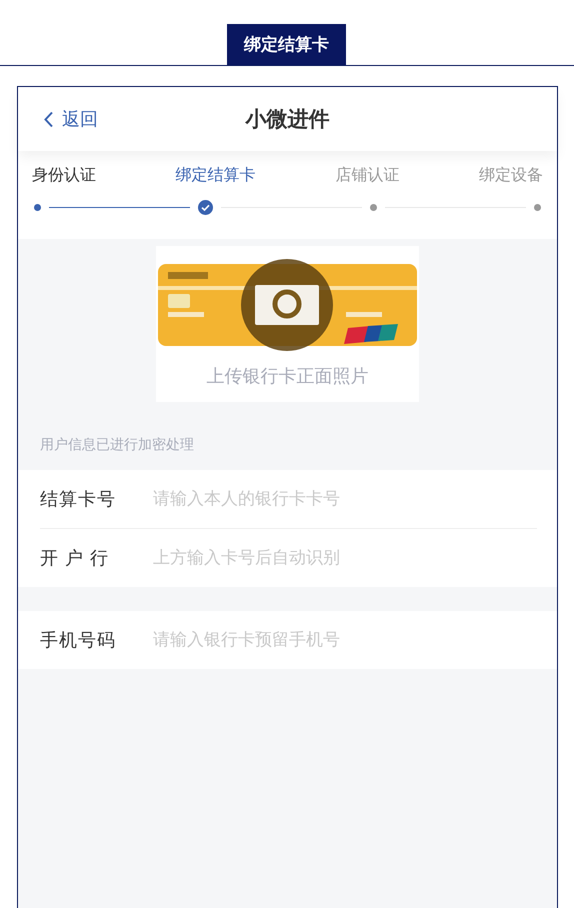 The image size is (574, 908). What do you see at coordinates (367, 176) in the screenshot?
I see `step-label: 店铺认证` at bounding box center [367, 176].